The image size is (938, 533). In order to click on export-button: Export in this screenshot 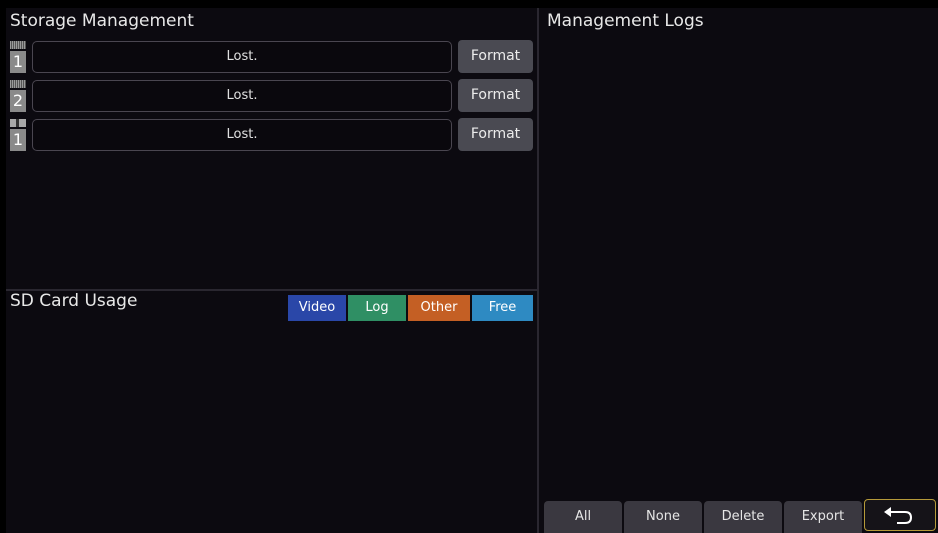, I will do `click(823, 517)`.